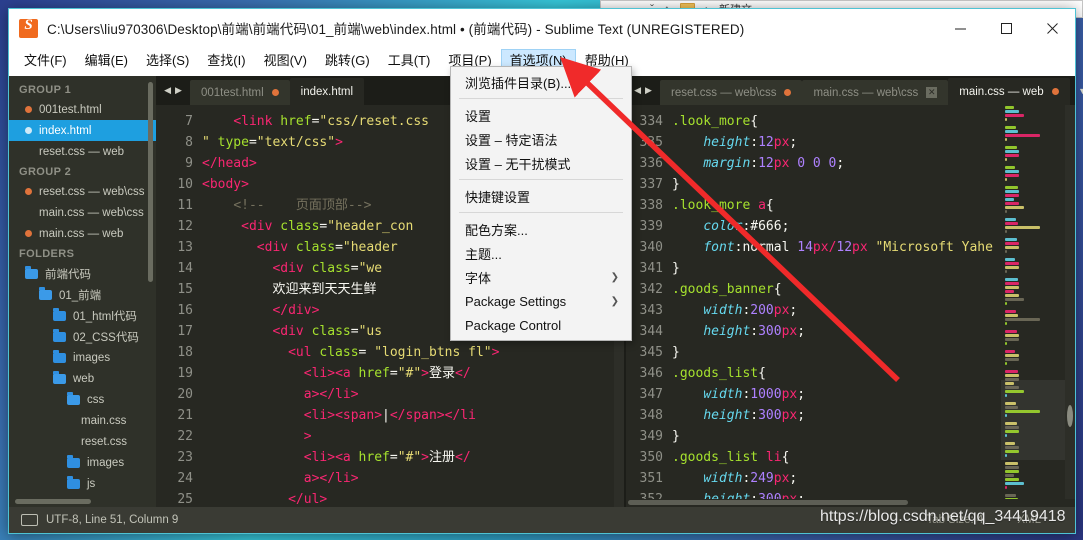  What do you see at coordinates (53, 501) in the screenshot?
I see `sidebar-horizontal-scrollbar` at bounding box center [53, 501].